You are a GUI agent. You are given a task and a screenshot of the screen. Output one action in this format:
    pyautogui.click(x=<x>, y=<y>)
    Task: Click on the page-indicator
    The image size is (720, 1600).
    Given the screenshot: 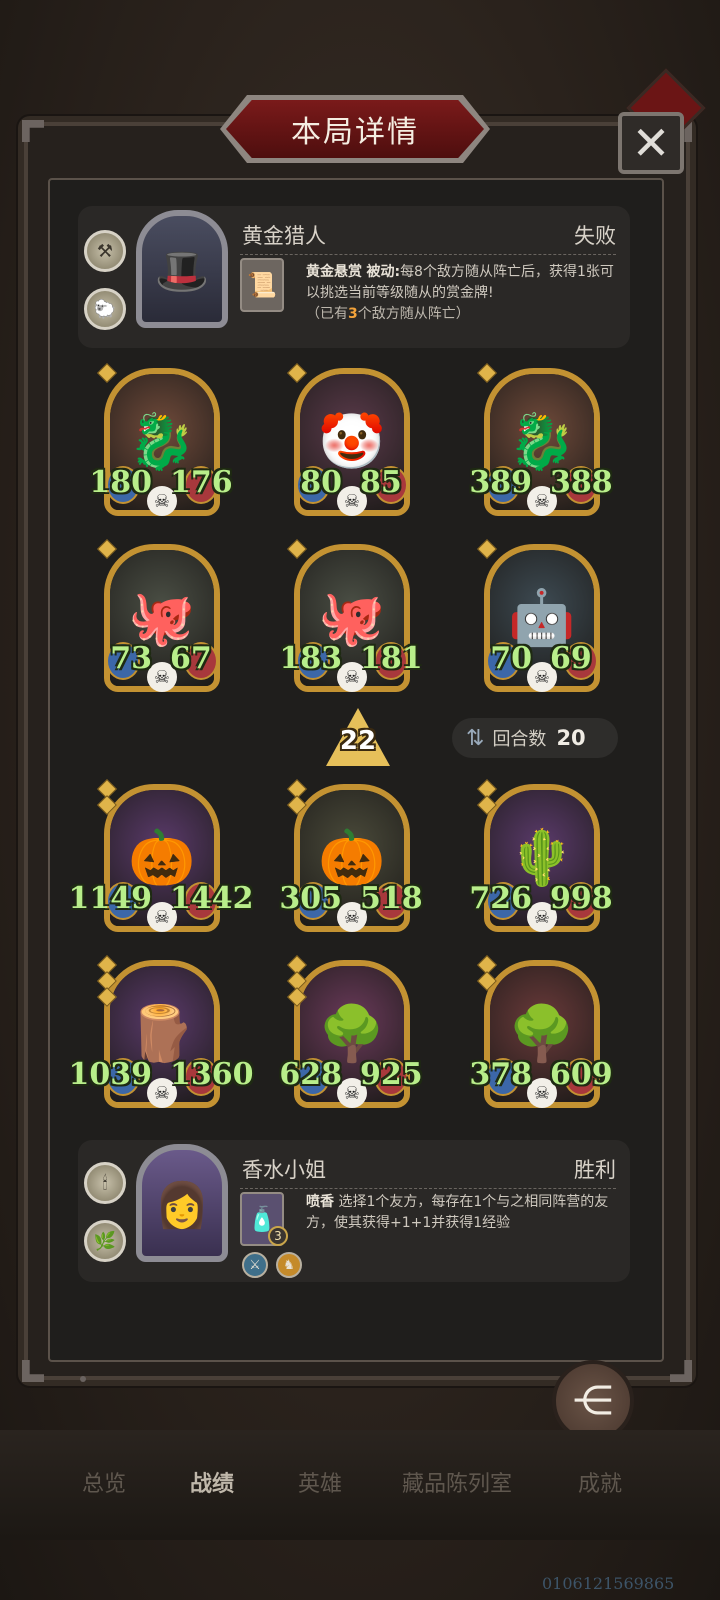 What is the action you would take?
    pyautogui.click(x=83, y=1379)
    